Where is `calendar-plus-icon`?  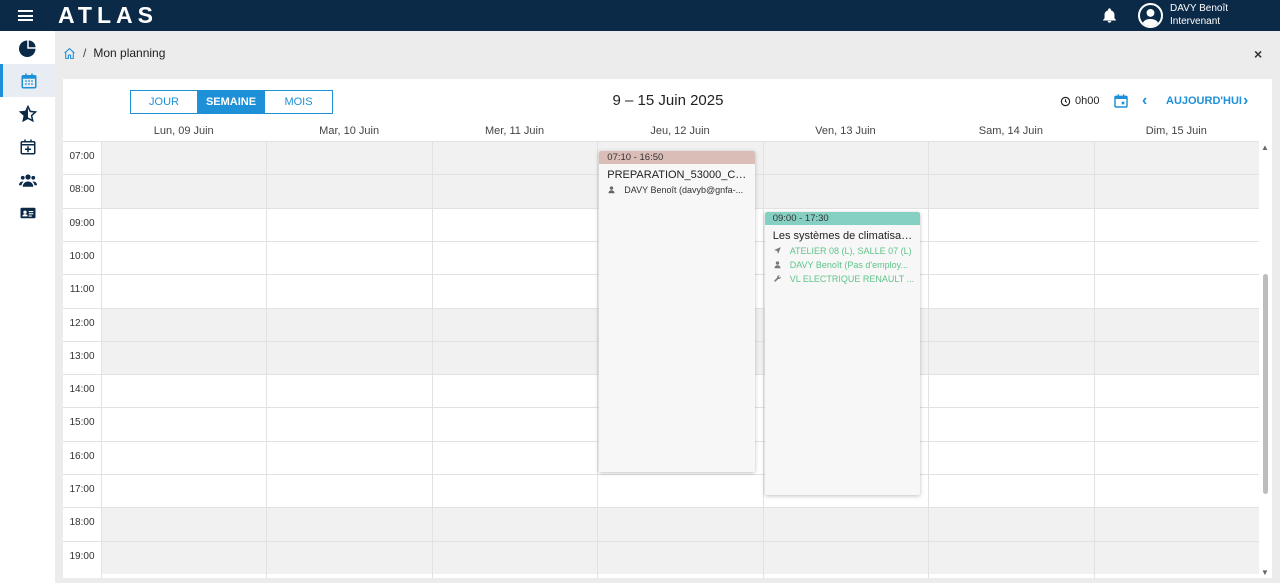
calendar-plus-icon is located at coordinates (27, 146).